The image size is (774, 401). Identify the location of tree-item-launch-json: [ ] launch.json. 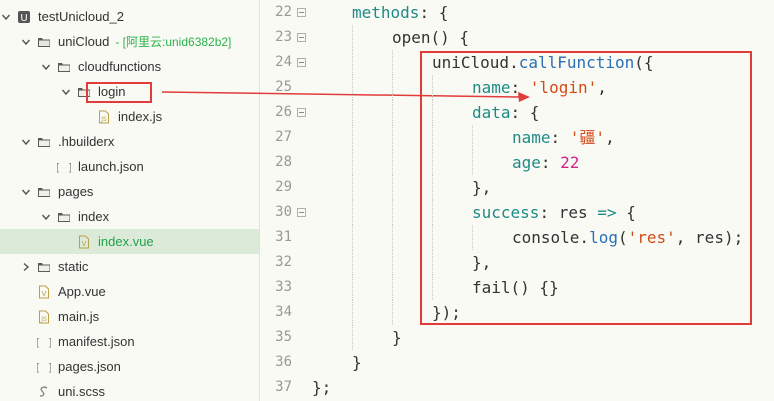
(129, 166).